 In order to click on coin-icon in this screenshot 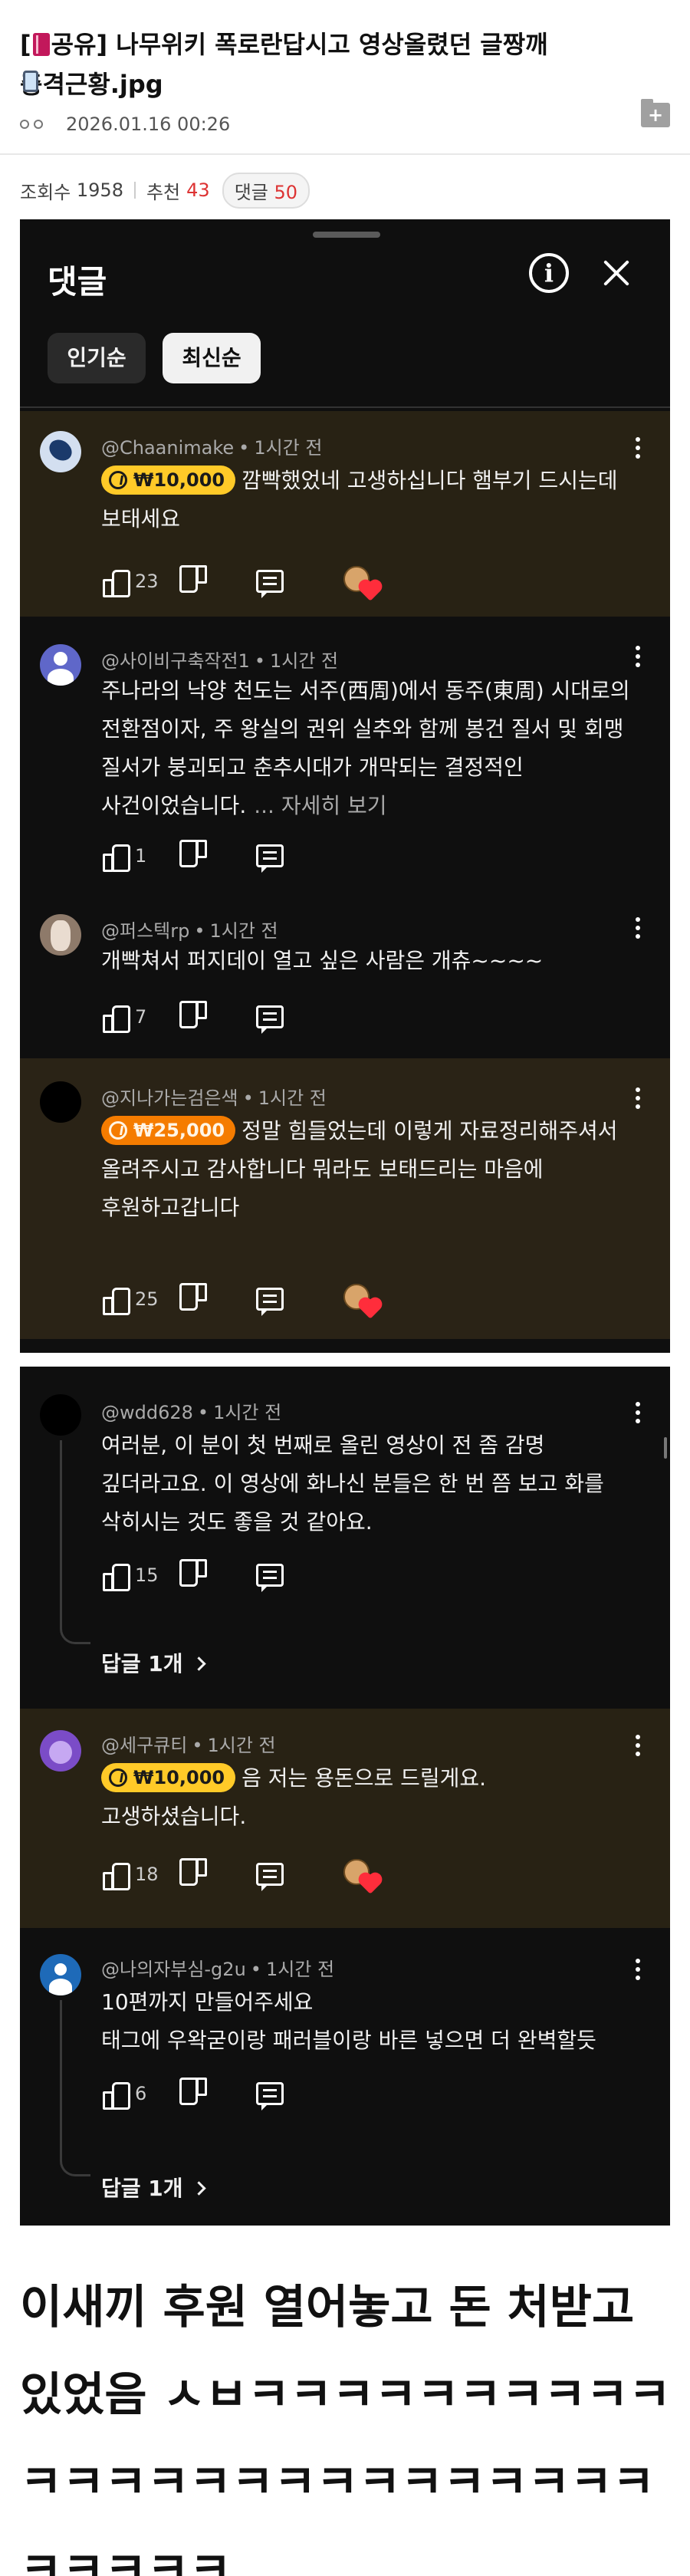, I will do `click(118, 1777)`.